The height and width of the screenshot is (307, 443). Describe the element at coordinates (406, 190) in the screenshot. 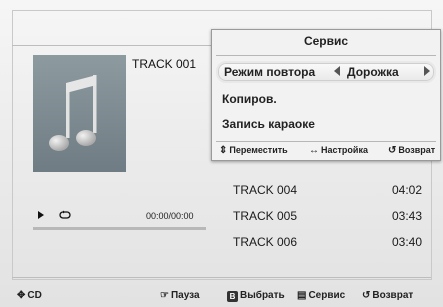

I see `track-duration: 04:02` at that location.